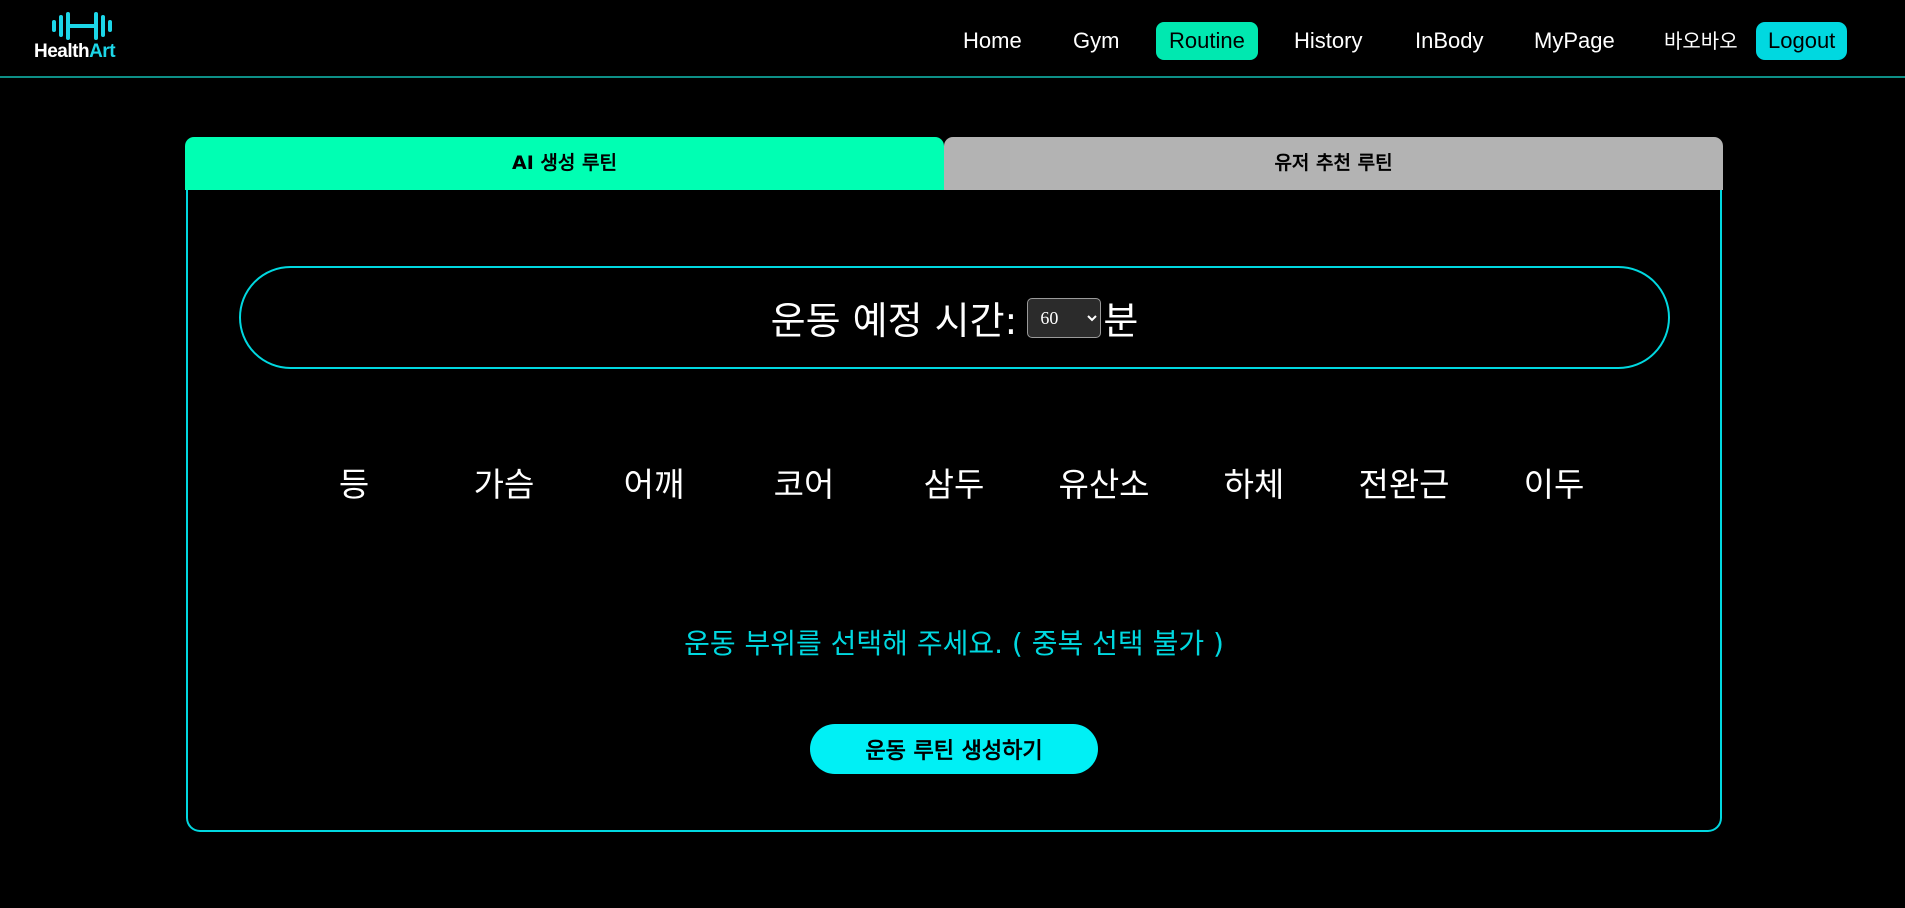 The width and height of the screenshot is (1905, 908). Describe the element at coordinates (1328, 41) in the screenshot. I see `nav-history: History` at that location.